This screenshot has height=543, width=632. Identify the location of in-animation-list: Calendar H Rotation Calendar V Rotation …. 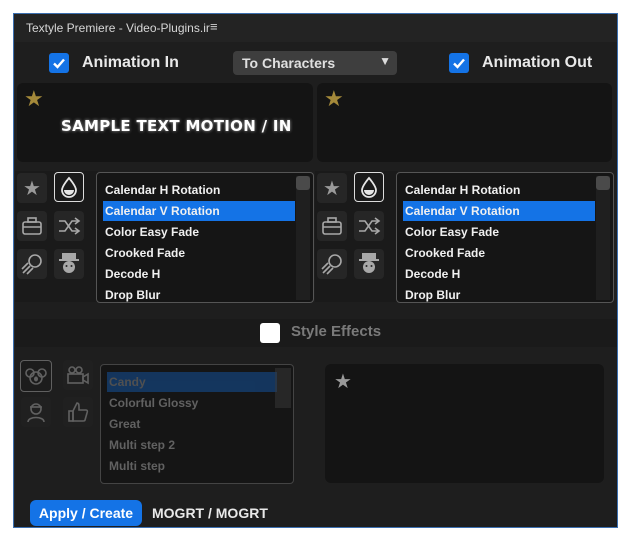
(205, 237).